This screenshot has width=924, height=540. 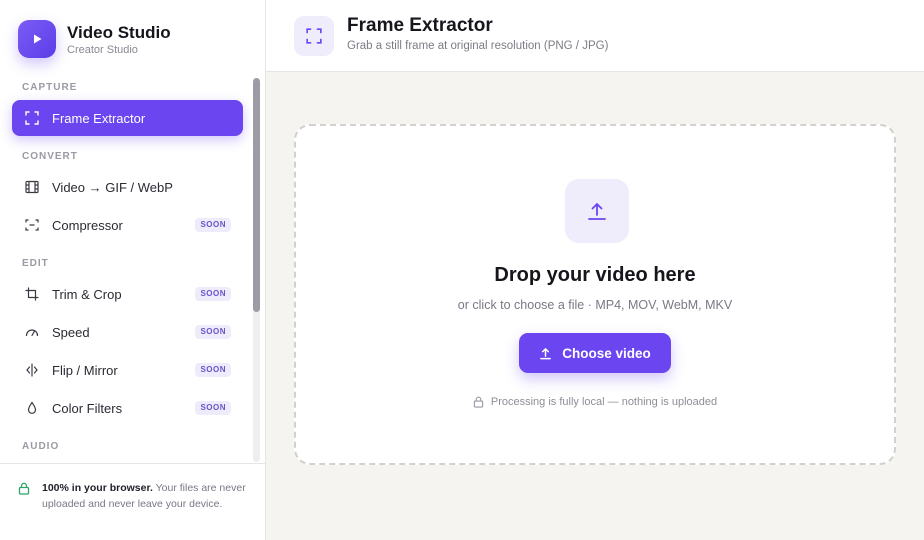 I want to click on sidebar-item-label: Frame Extractor, so click(x=99, y=118).